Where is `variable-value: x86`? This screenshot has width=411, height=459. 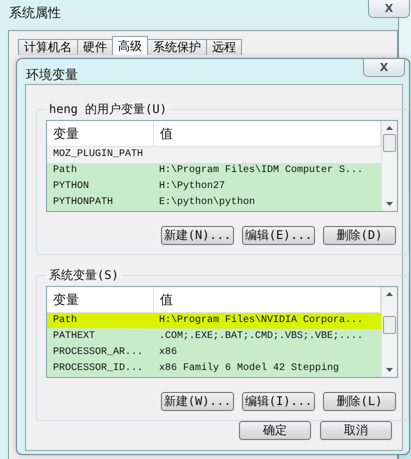
variable-value: x86 is located at coordinates (168, 353).